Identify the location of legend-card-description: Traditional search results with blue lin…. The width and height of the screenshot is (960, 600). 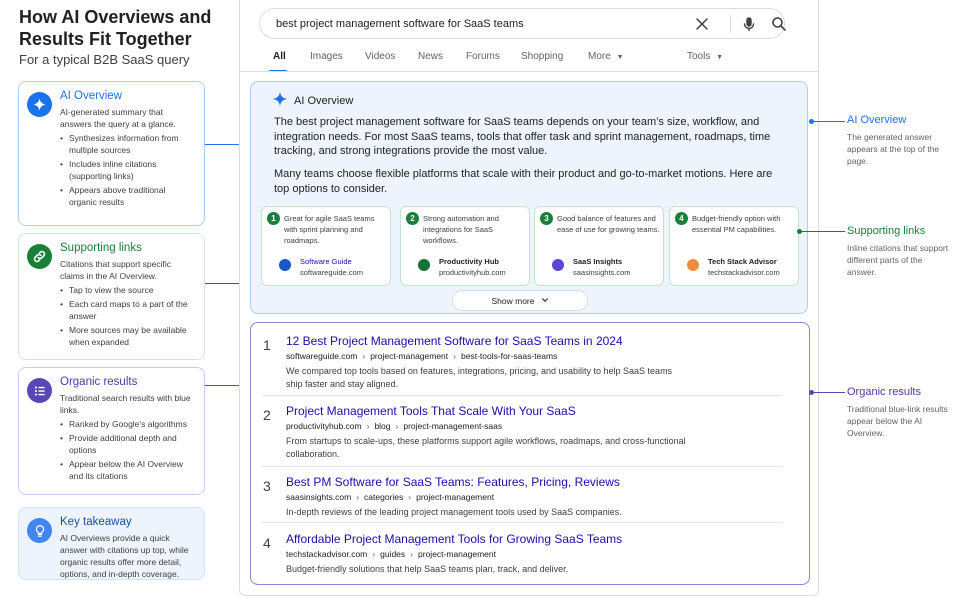
(125, 404).